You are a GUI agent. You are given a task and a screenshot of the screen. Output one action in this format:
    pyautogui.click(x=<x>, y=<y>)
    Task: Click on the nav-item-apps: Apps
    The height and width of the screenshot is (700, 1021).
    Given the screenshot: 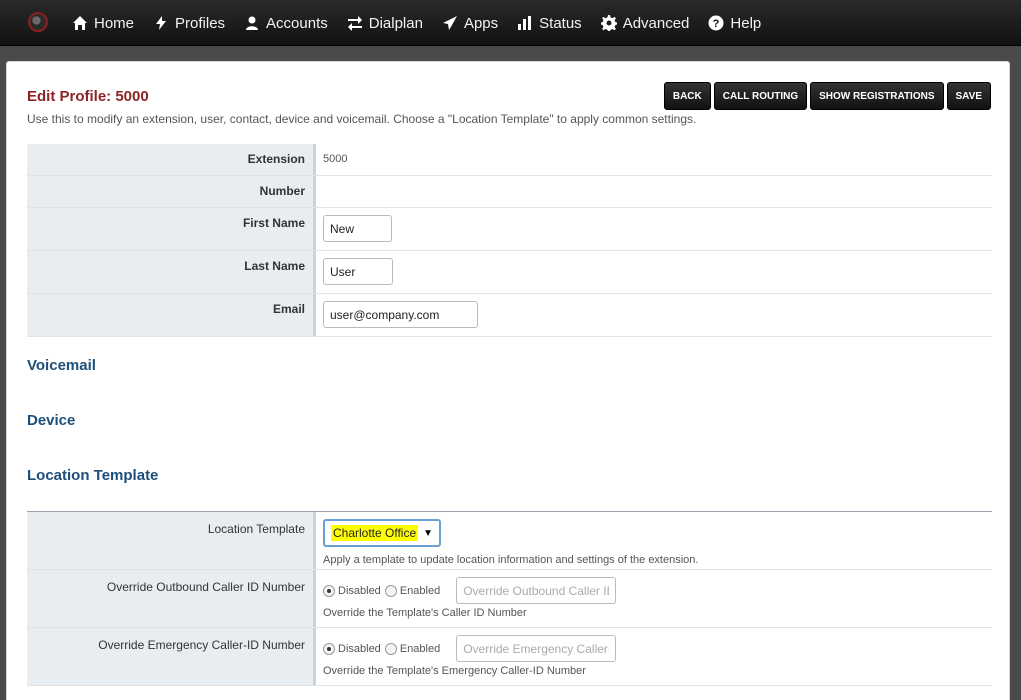 What is the action you would take?
    pyautogui.click(x=470, y=23)
    